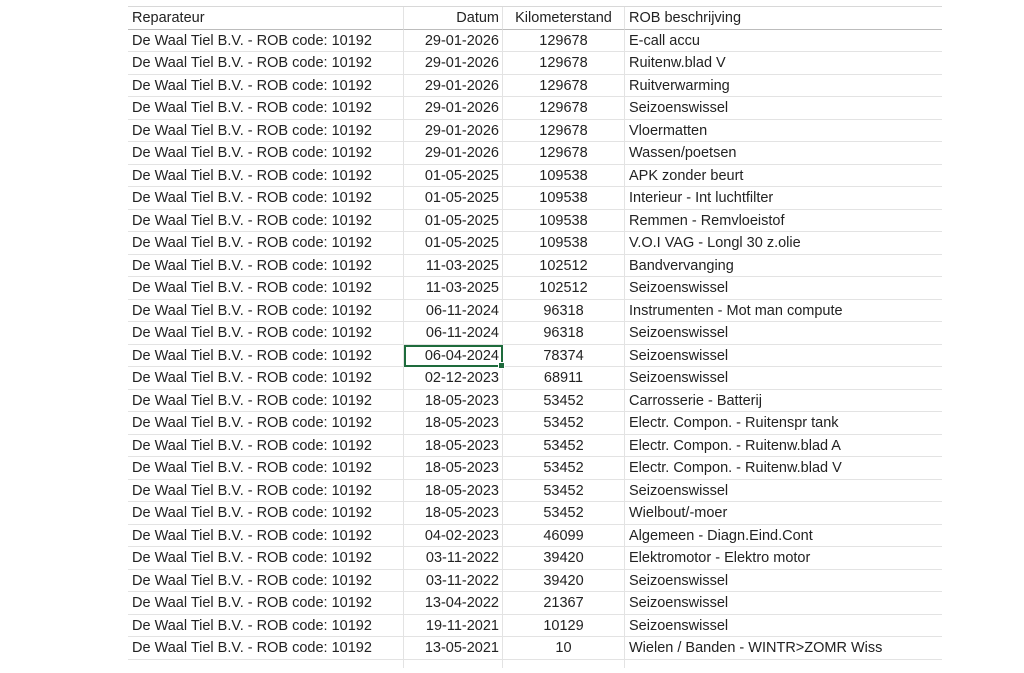  Describe the element at coordinates (783, 63) in the screenshot. I see `cell-rob-beschrijving: Ruitenw.blad V` at that location.